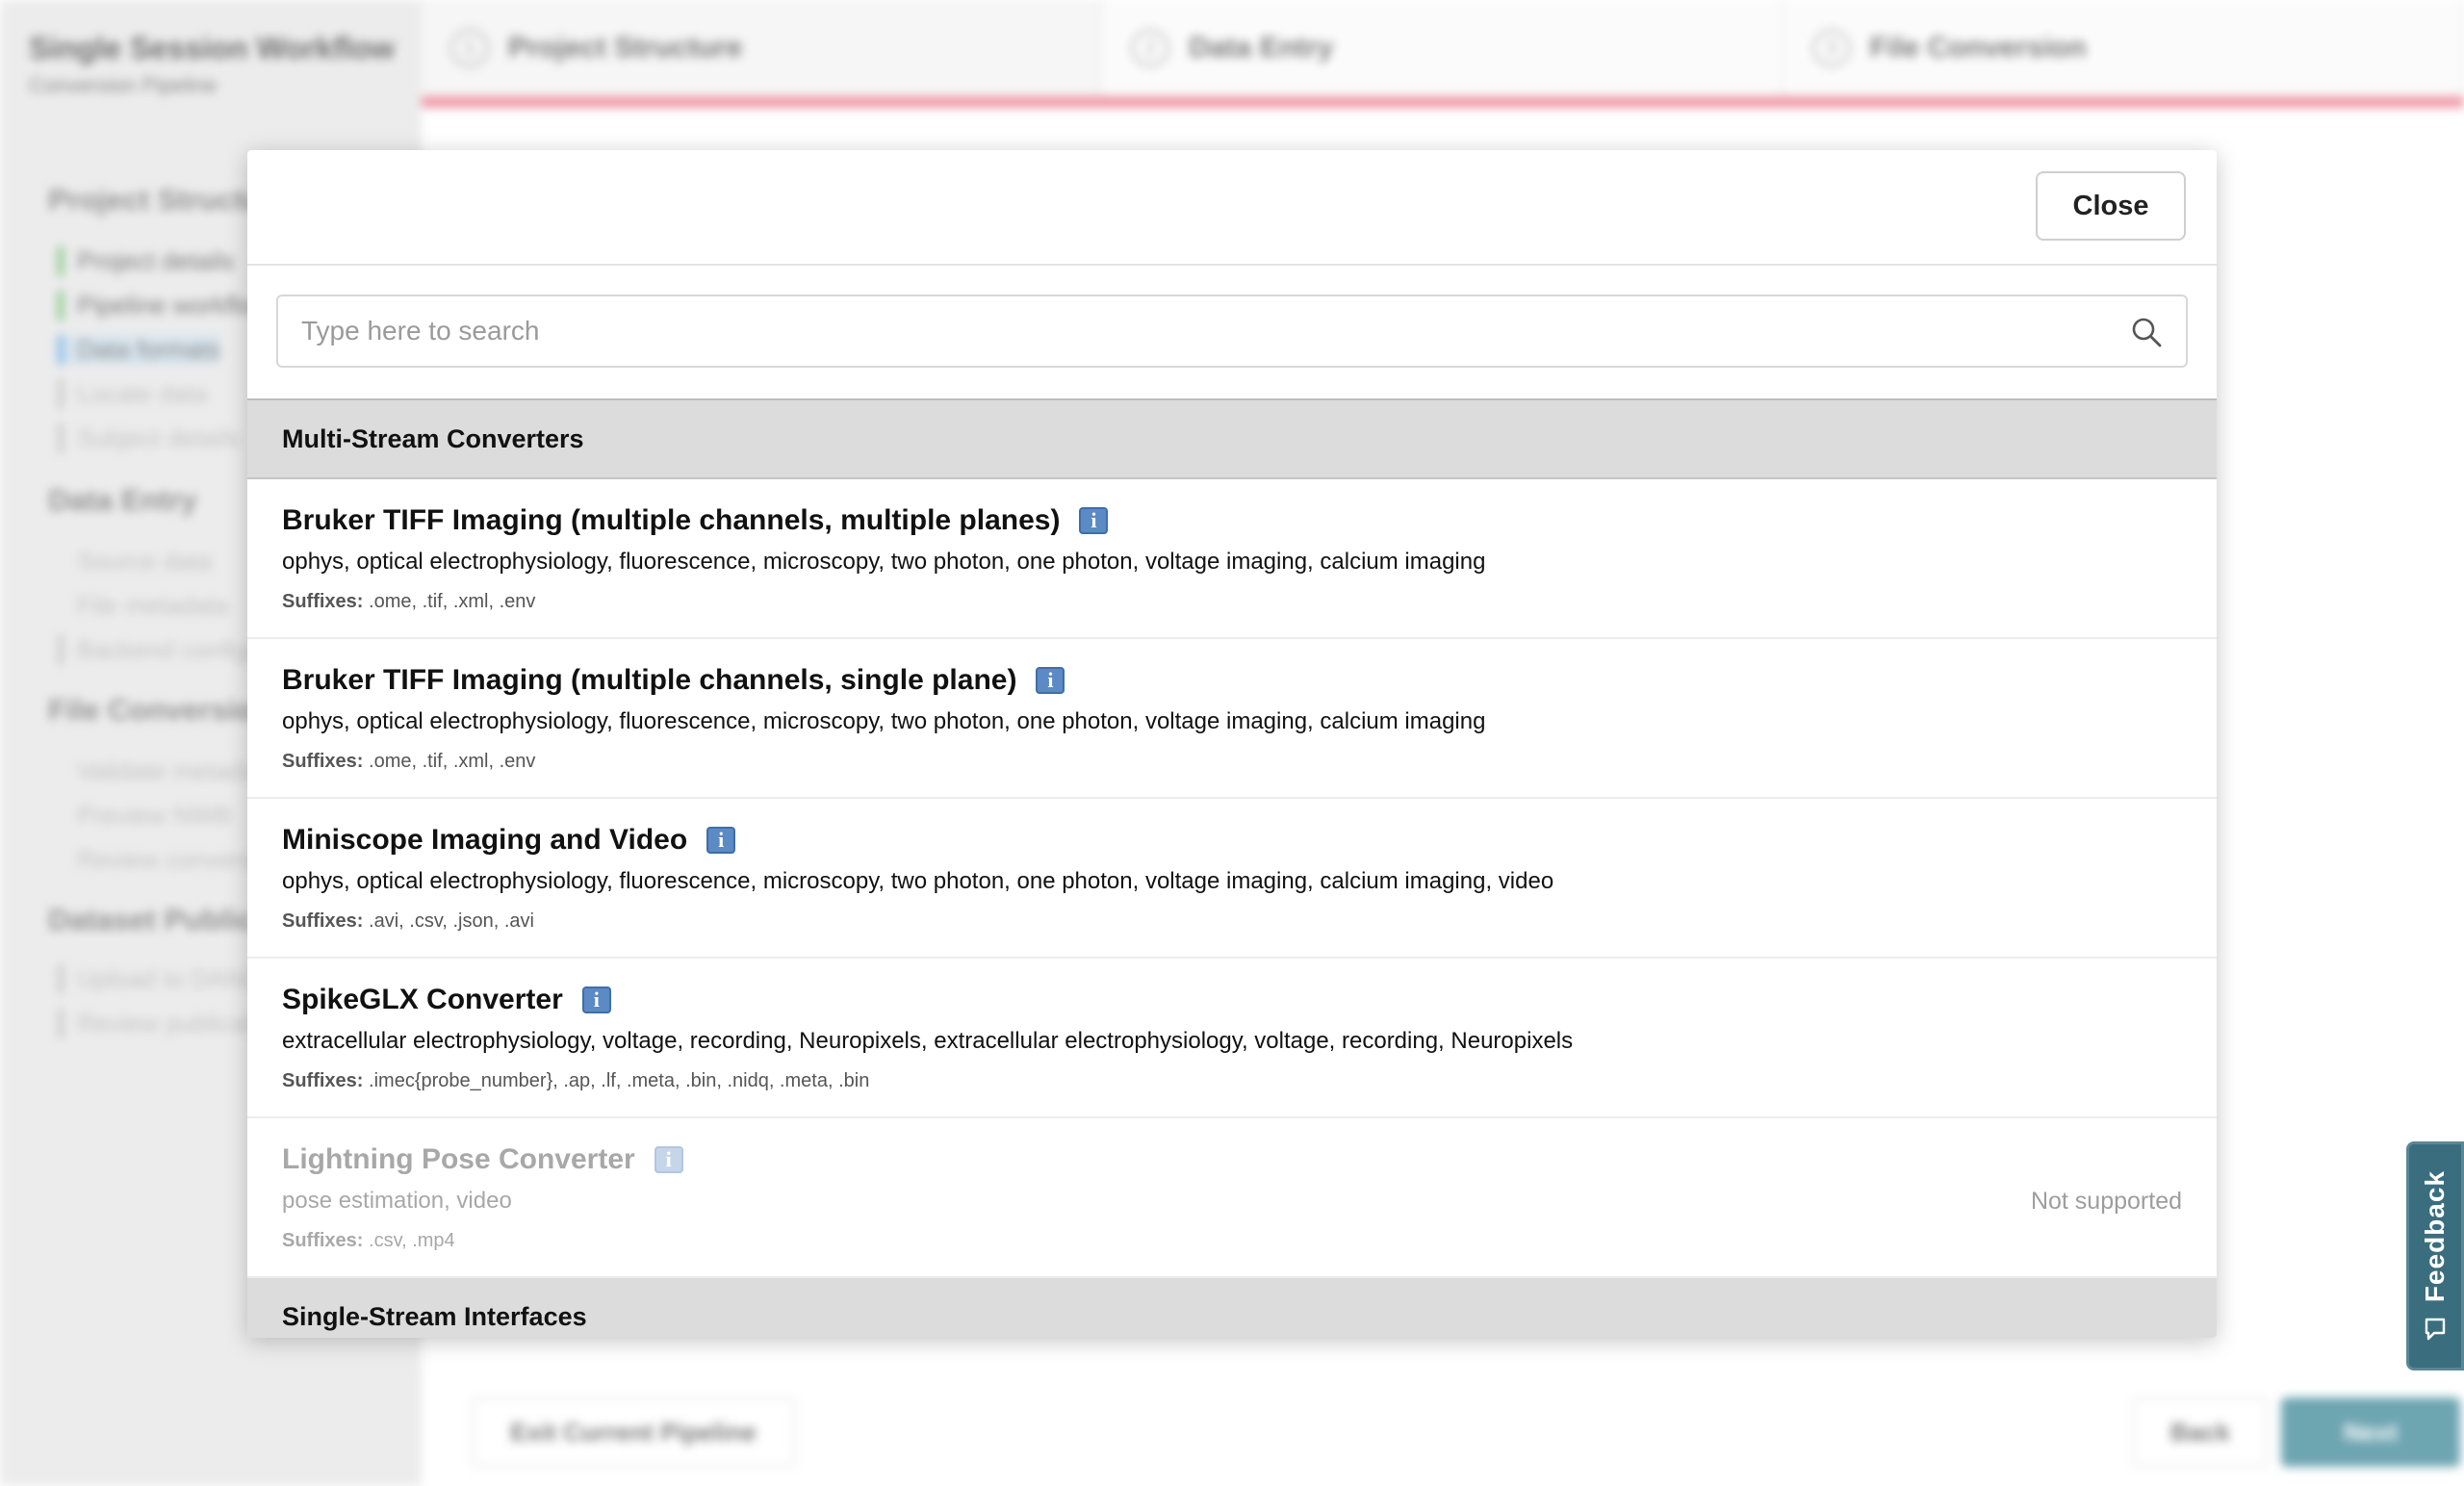 This screenshot has height=1486, width=2464. I want to click on group-header-single-stream: Single-Stream Interfaces, so click(1232, 1308).